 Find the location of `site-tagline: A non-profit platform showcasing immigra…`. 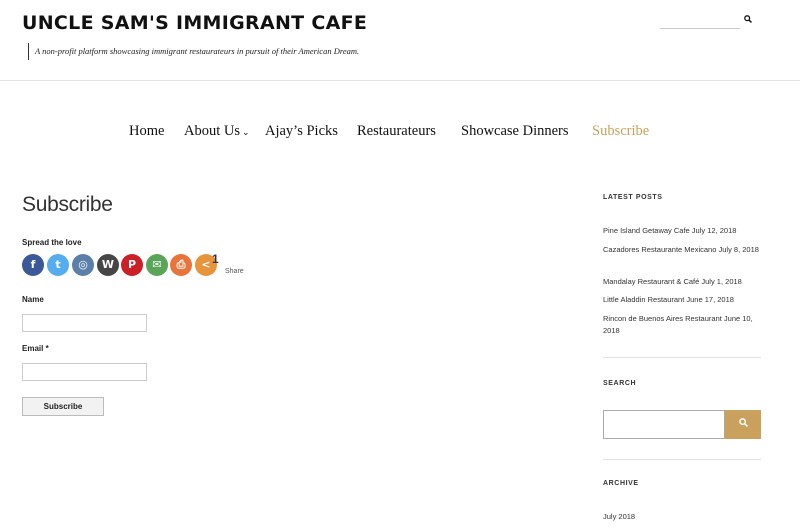

site-tagline: A non-profit platform showcasing immigra… is located at coordinates (193, 51).